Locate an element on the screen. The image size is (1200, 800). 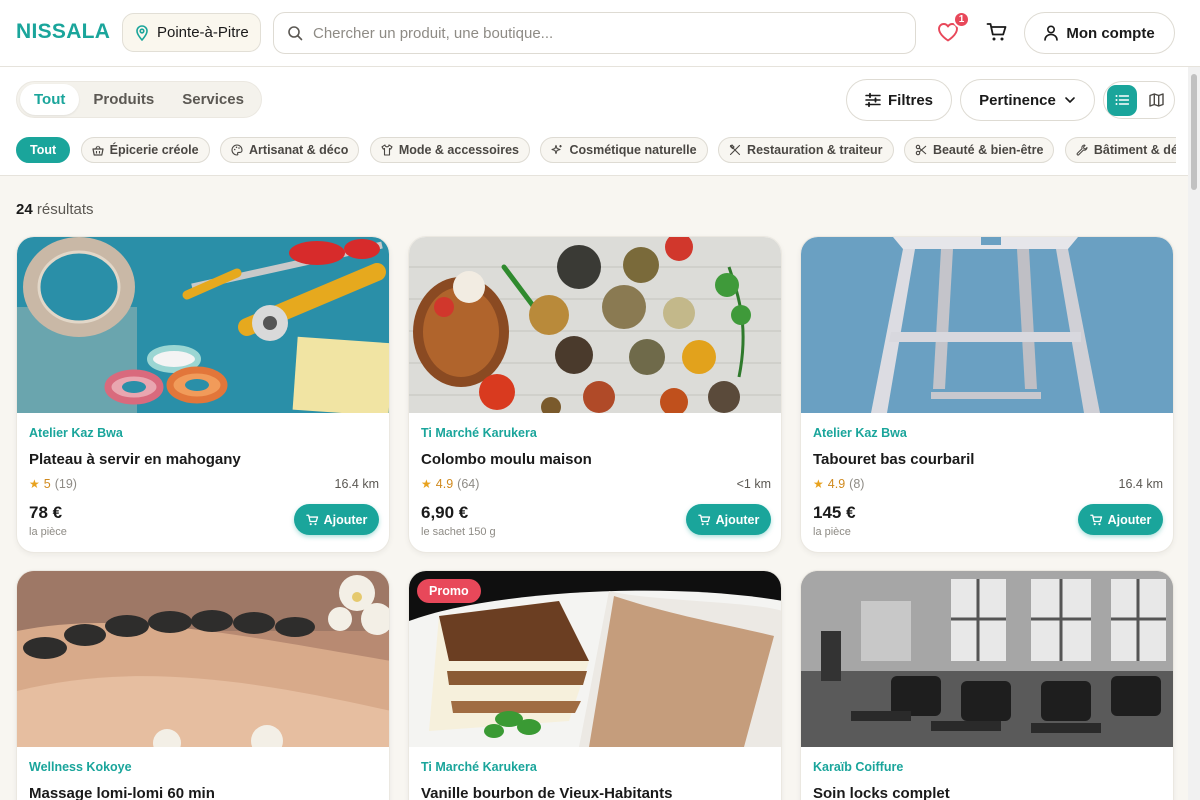
product-image-stool is located at coordinates (987, 325).